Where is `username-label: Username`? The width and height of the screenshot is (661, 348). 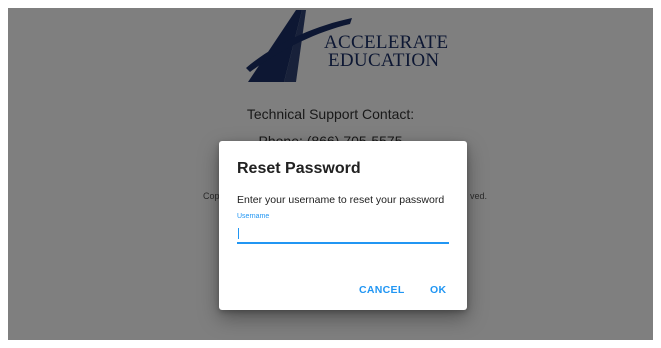
username-label: Username is located at coordinates (253, 216).